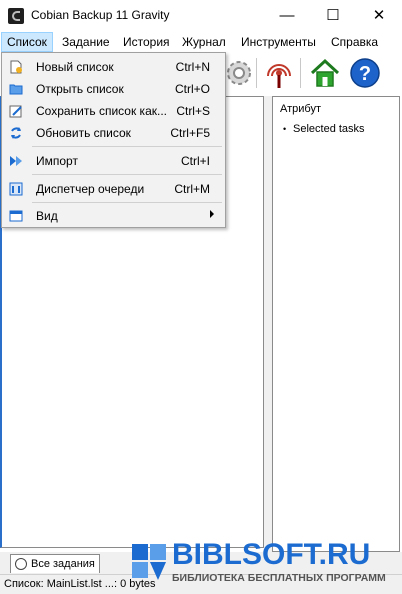 The width and height of the screenshot is (402, 594). Describe the element at coordinates (16, 161) in the screenshot. I see `import-icon` at that location.